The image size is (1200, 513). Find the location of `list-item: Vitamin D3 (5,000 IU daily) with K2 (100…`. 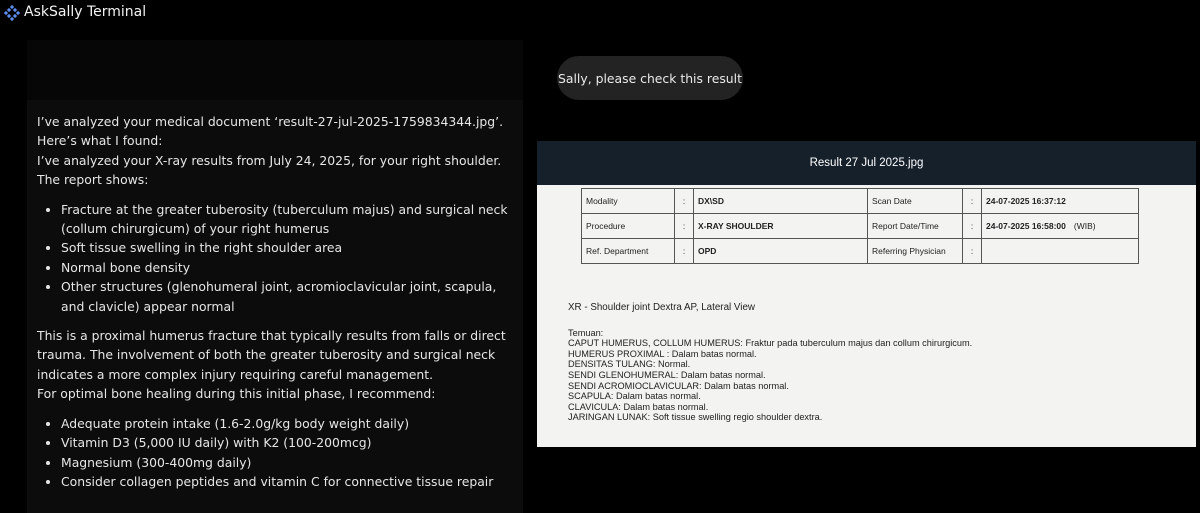

list-item: Vitamin D3 (5,000 IU daily) with K2 (100… is located at coordinates (292, 442).